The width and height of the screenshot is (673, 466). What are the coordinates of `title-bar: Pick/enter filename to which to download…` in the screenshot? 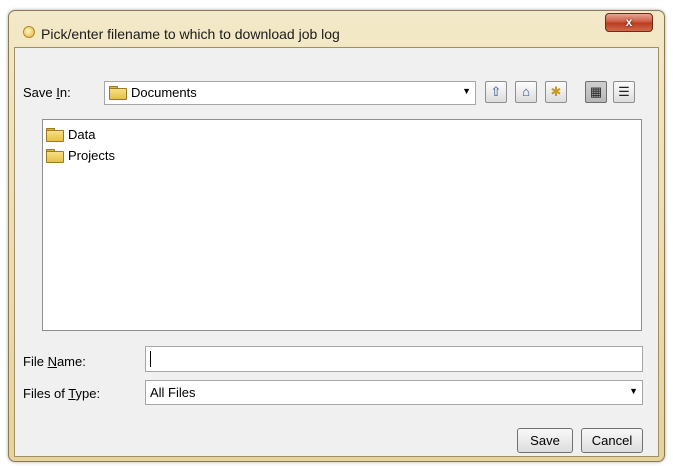 It's located at (336, 29).